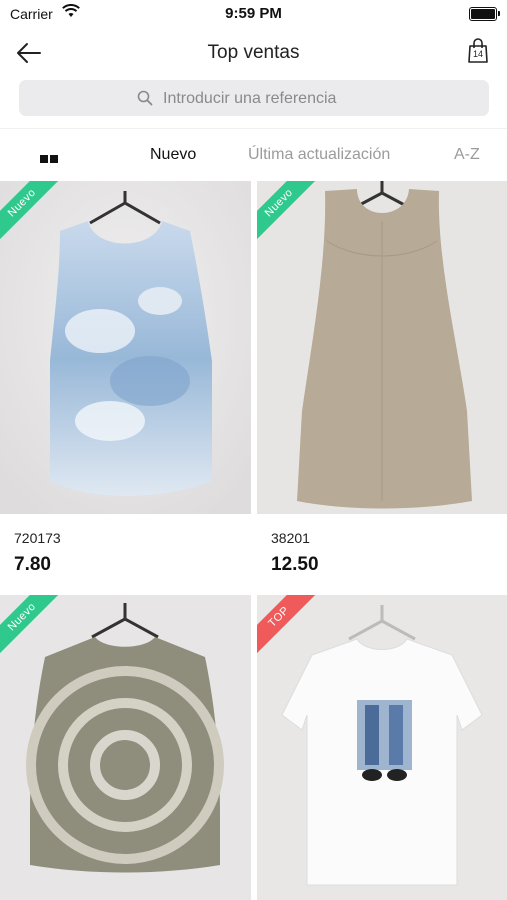 The image size is (507, 900). I want to click on sort-bar: Nuevo Última actualización A-Z, so click(253, 155).